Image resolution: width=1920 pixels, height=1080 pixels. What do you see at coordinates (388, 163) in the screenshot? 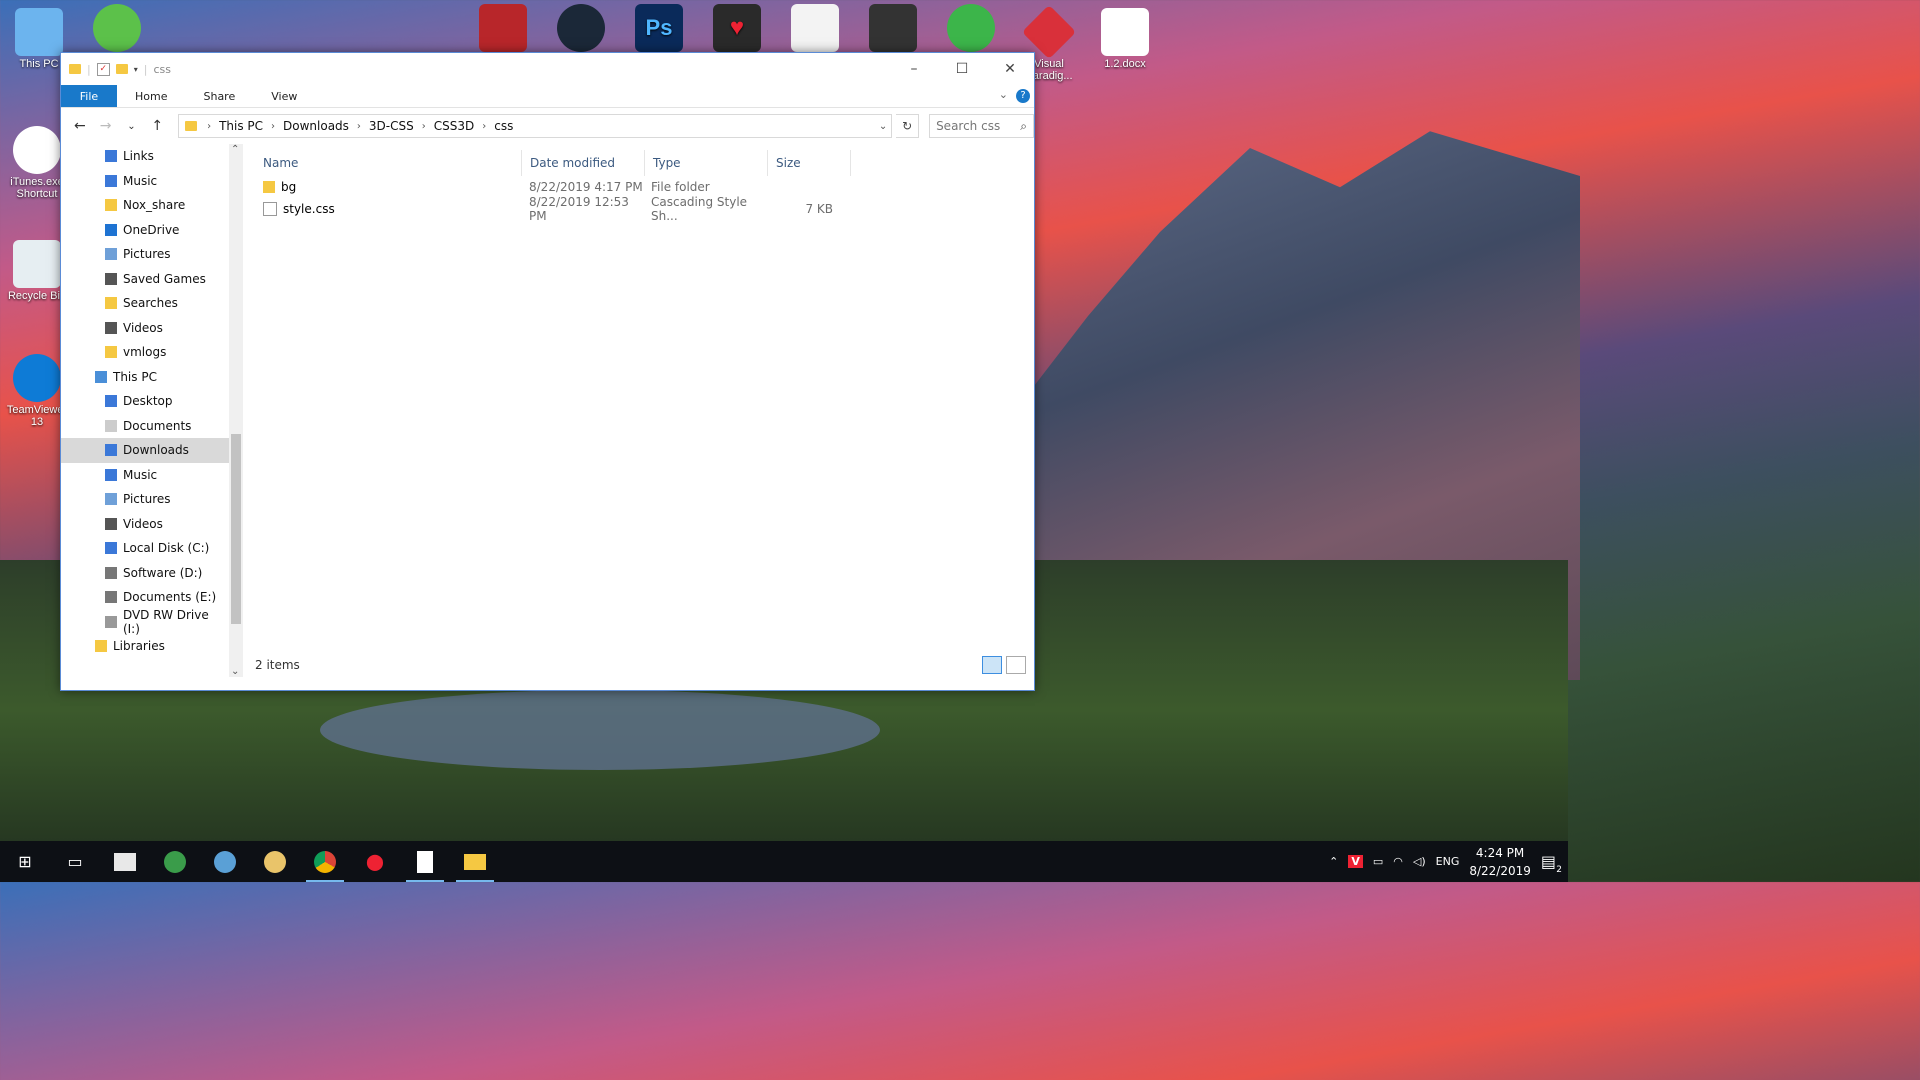
I see `column-name: Name` at bounding box center [388, 163].